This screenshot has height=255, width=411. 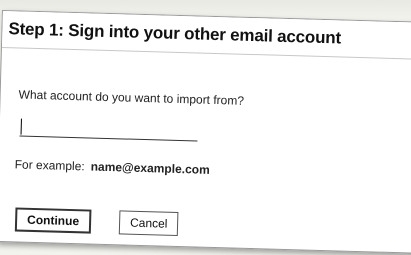 I want to click on example-prefix: For example:, so click(x=49, y=165).